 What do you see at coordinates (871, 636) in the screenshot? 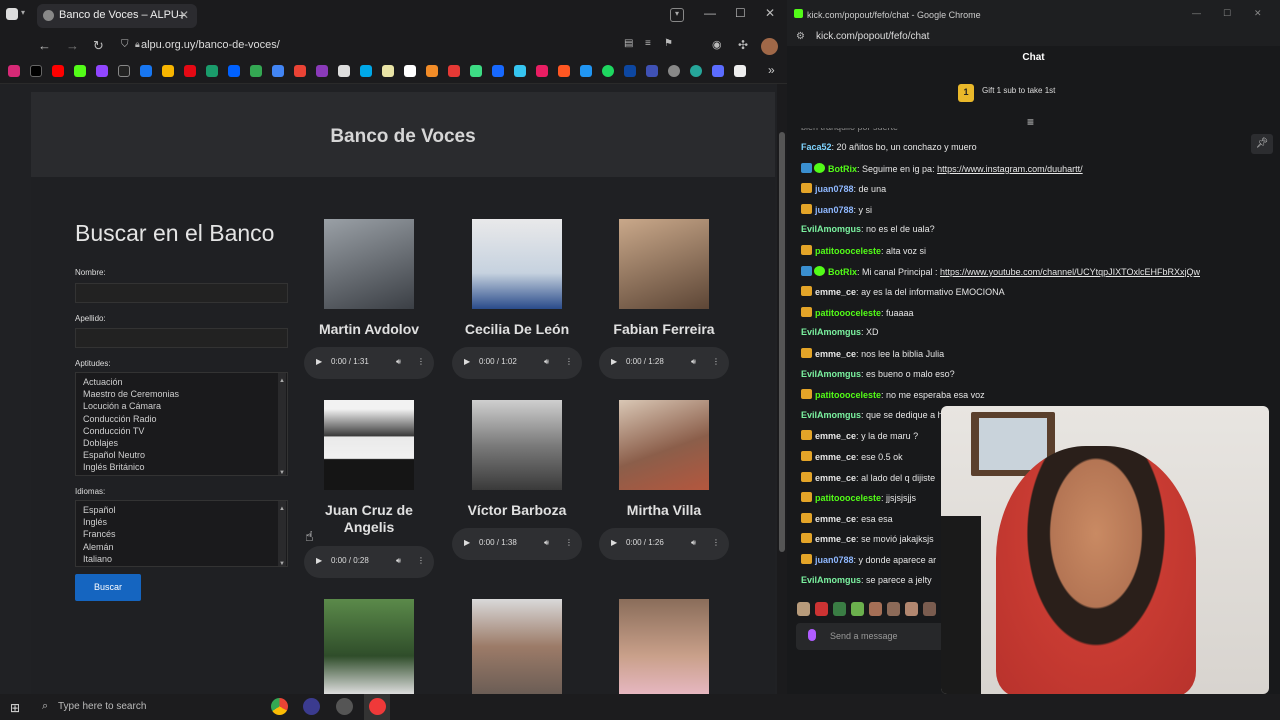
I see `send-message-input: Send a message` at bounding box center [871, 636].